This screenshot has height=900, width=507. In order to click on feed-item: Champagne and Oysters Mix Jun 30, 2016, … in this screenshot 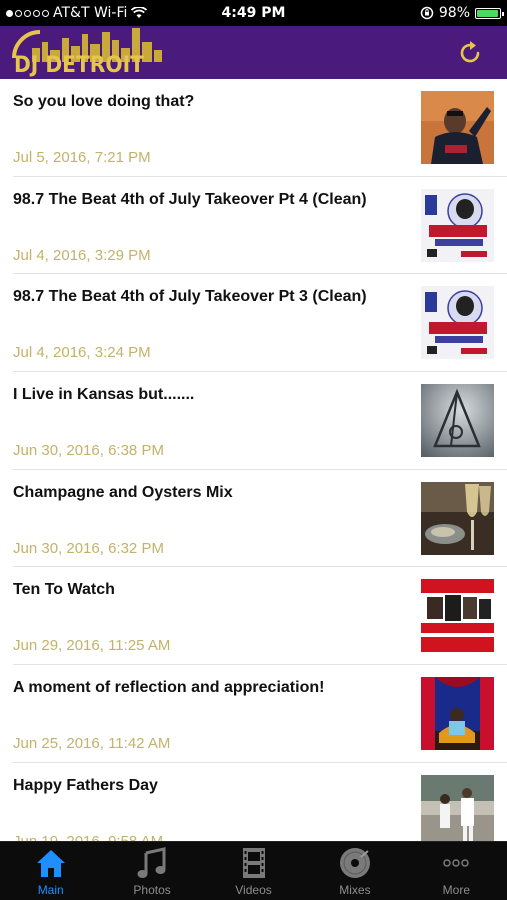, I will do `click(260, 519)`.